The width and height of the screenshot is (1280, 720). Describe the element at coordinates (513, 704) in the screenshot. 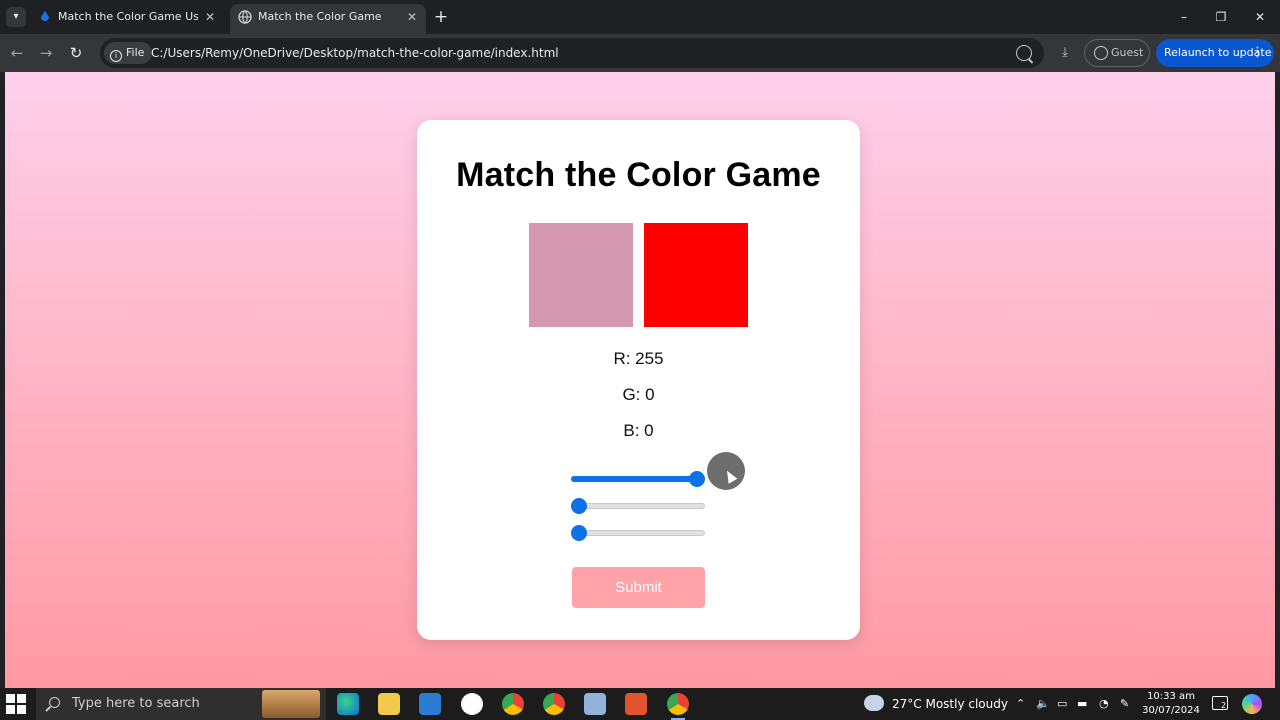

I see `chrome-icon` at that location.